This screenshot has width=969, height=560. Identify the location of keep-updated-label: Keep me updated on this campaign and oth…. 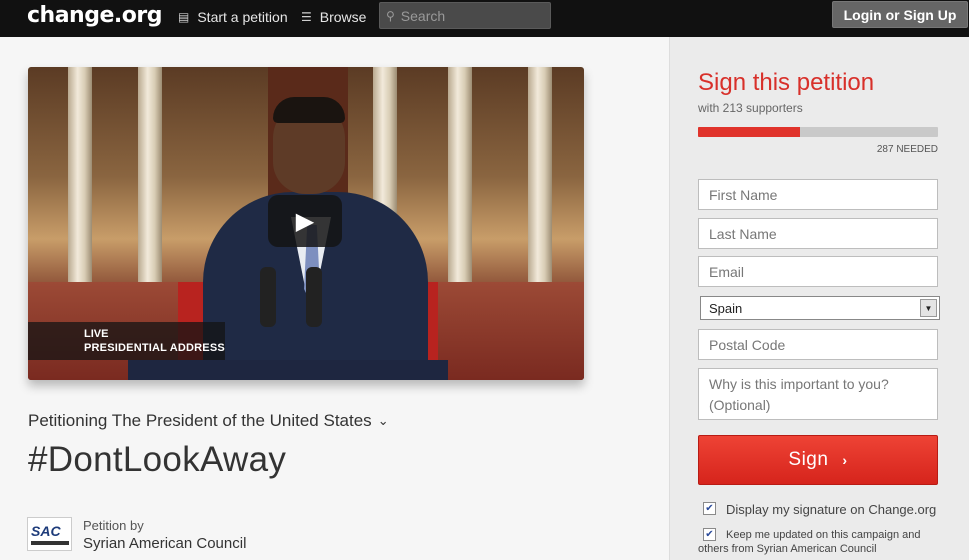
(809, 542).